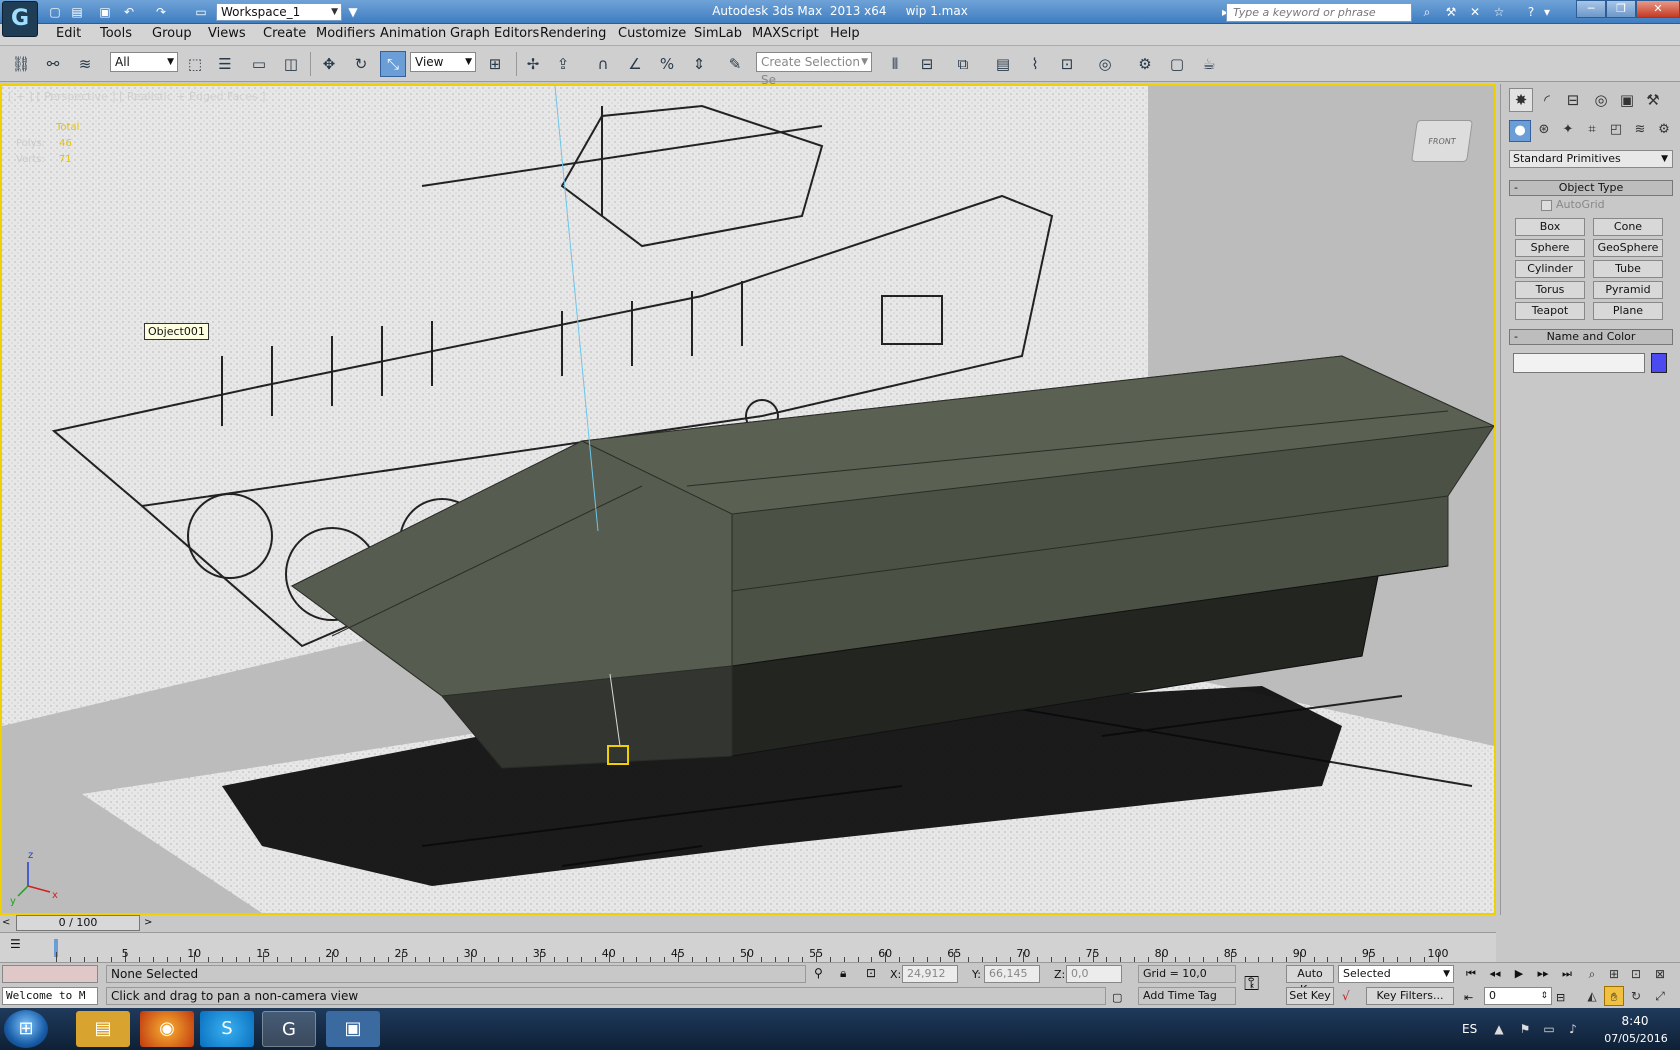 This screenshot has width=1680, height=1050. Describe the element at coordinates (1550, 227) in the screenshot. I see `box-button: Box` at that location.